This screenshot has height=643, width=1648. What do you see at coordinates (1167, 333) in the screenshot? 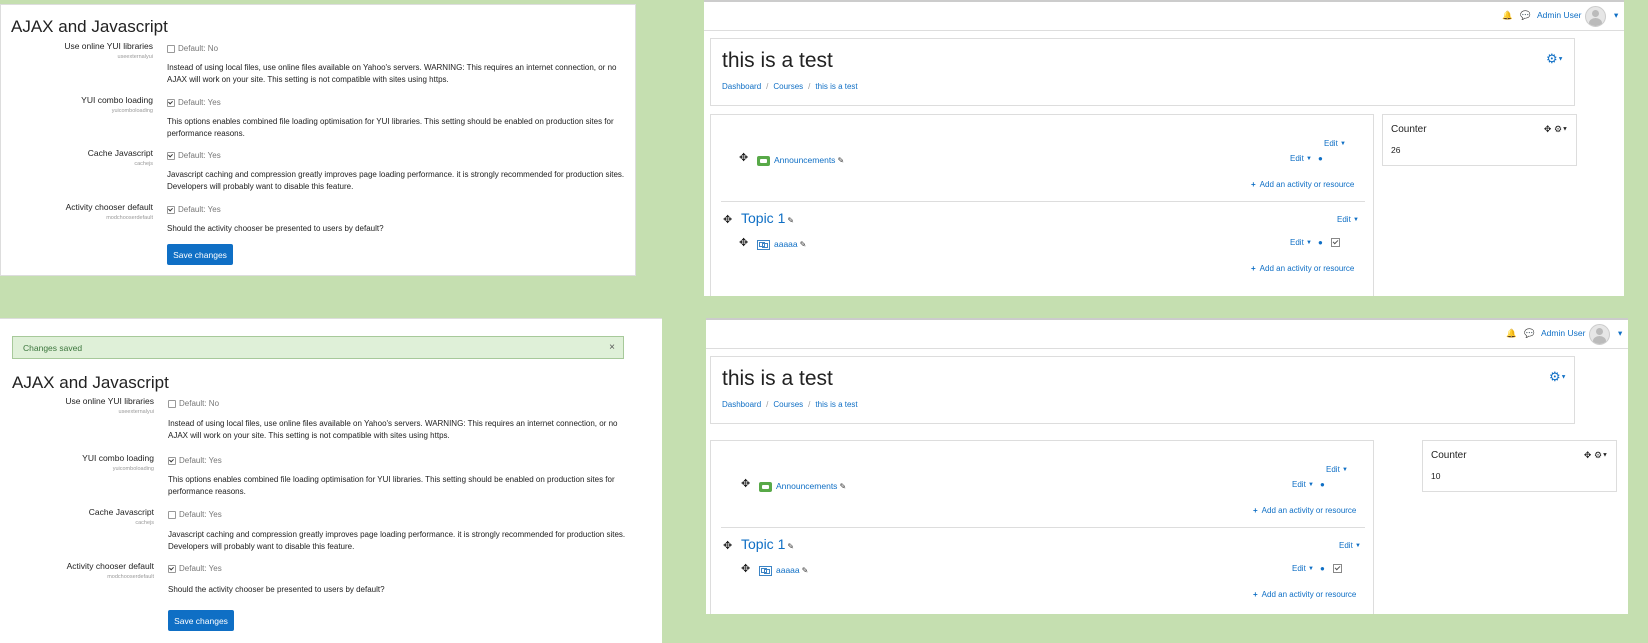
I see `top-navbar: 🔔 💬 Admin User ▾` at bounding box center [1167, 333].